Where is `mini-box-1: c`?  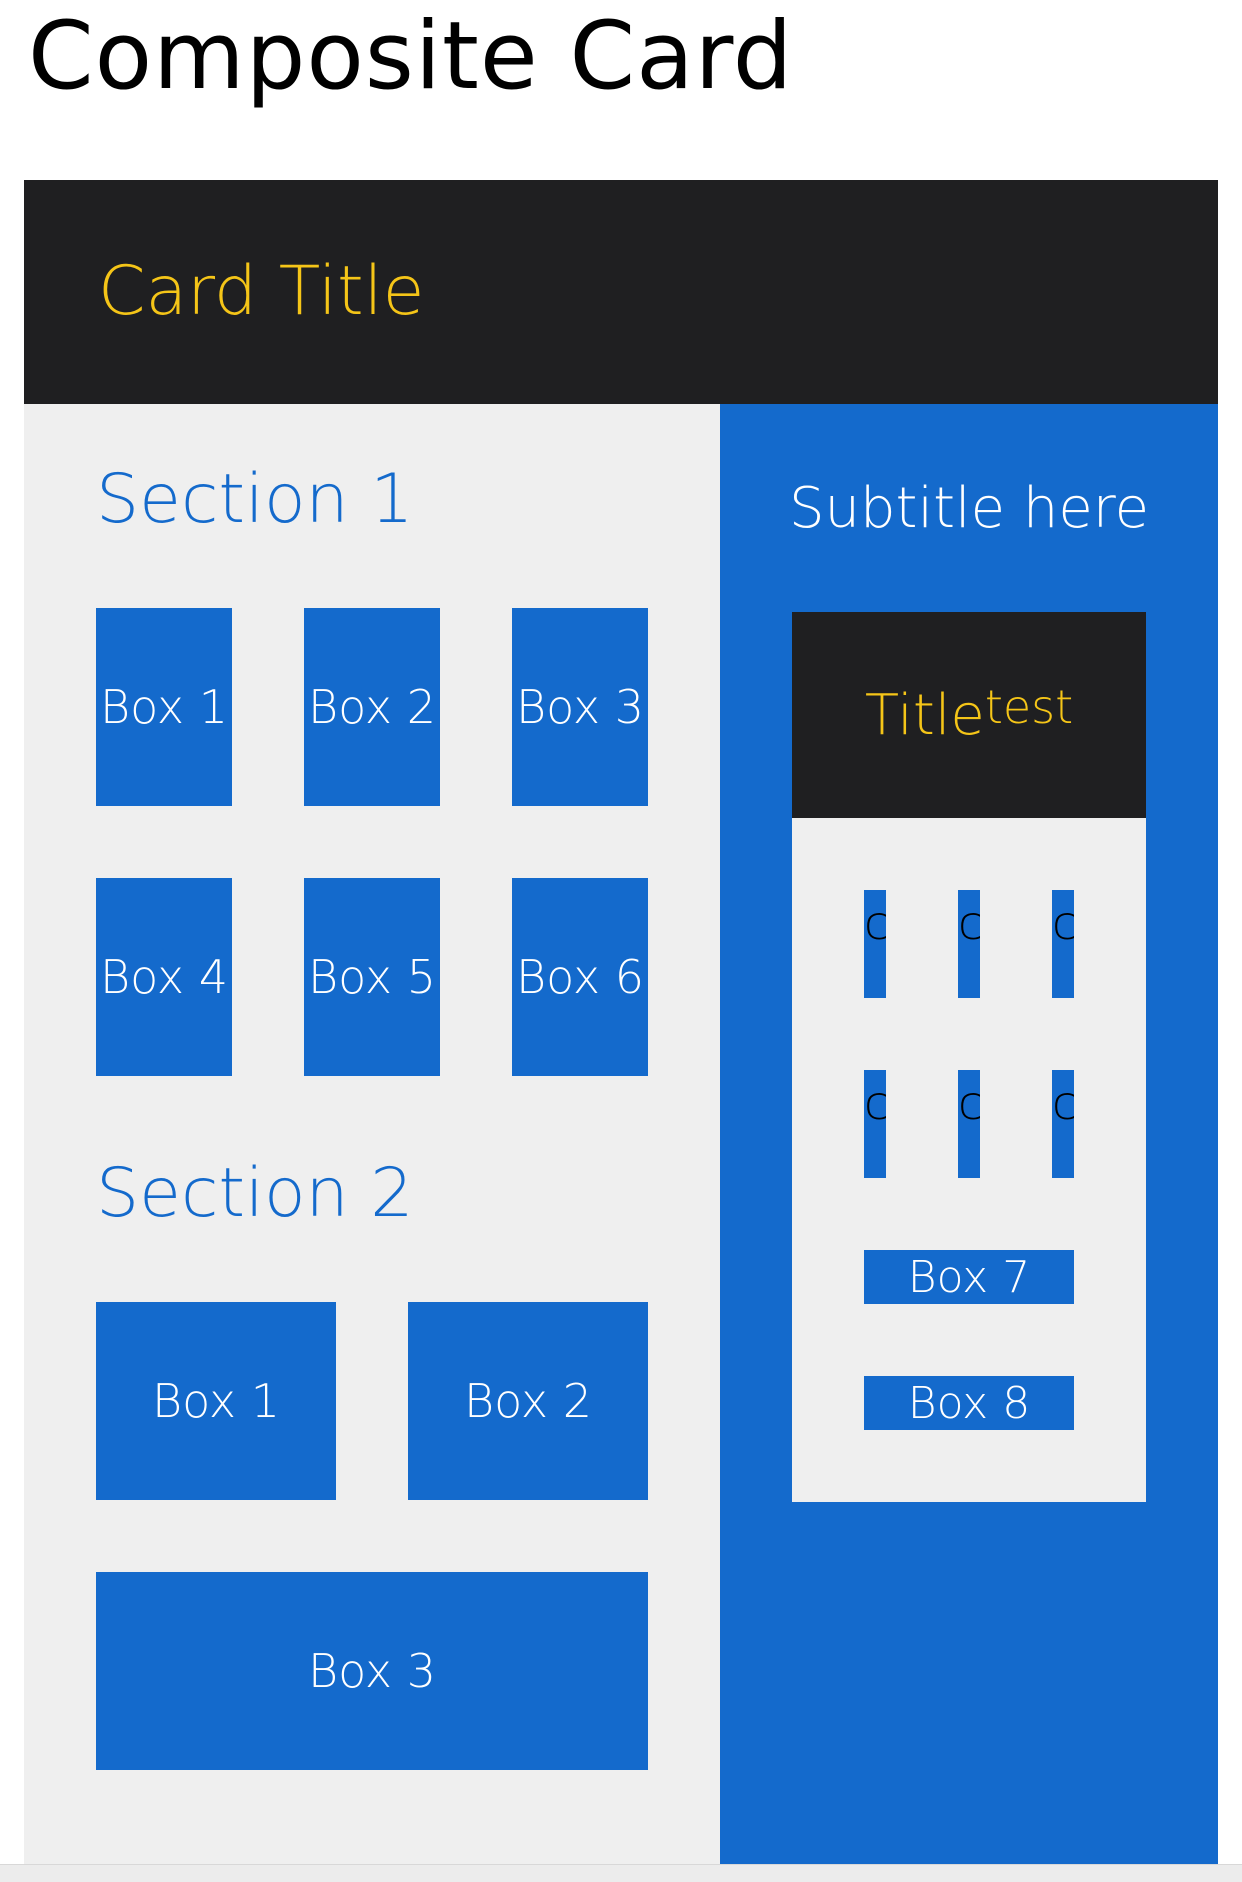 mini-box-1: c is located at coordinates (875, 944).